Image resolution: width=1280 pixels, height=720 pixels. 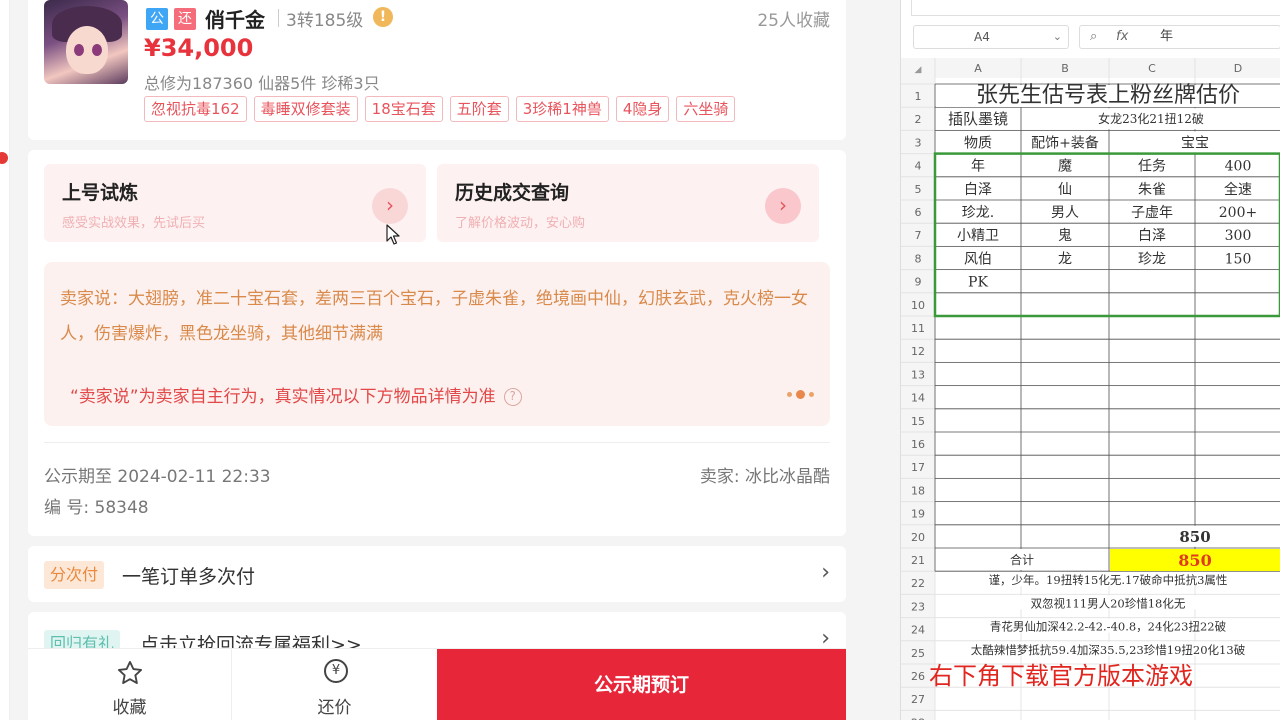 What do you see at coordinates (1238, 167) in the screenshot?
I see `table-cell: 400` at bounding box center [1238, 167].